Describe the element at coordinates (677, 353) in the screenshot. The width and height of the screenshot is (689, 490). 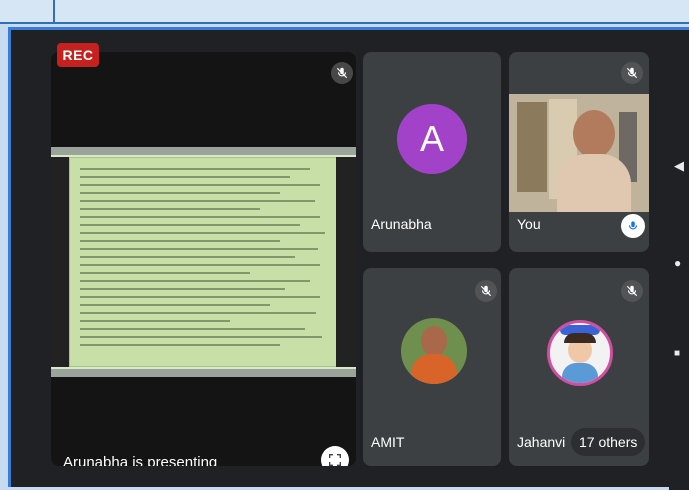
I see `stop-icon: ■` at that location.